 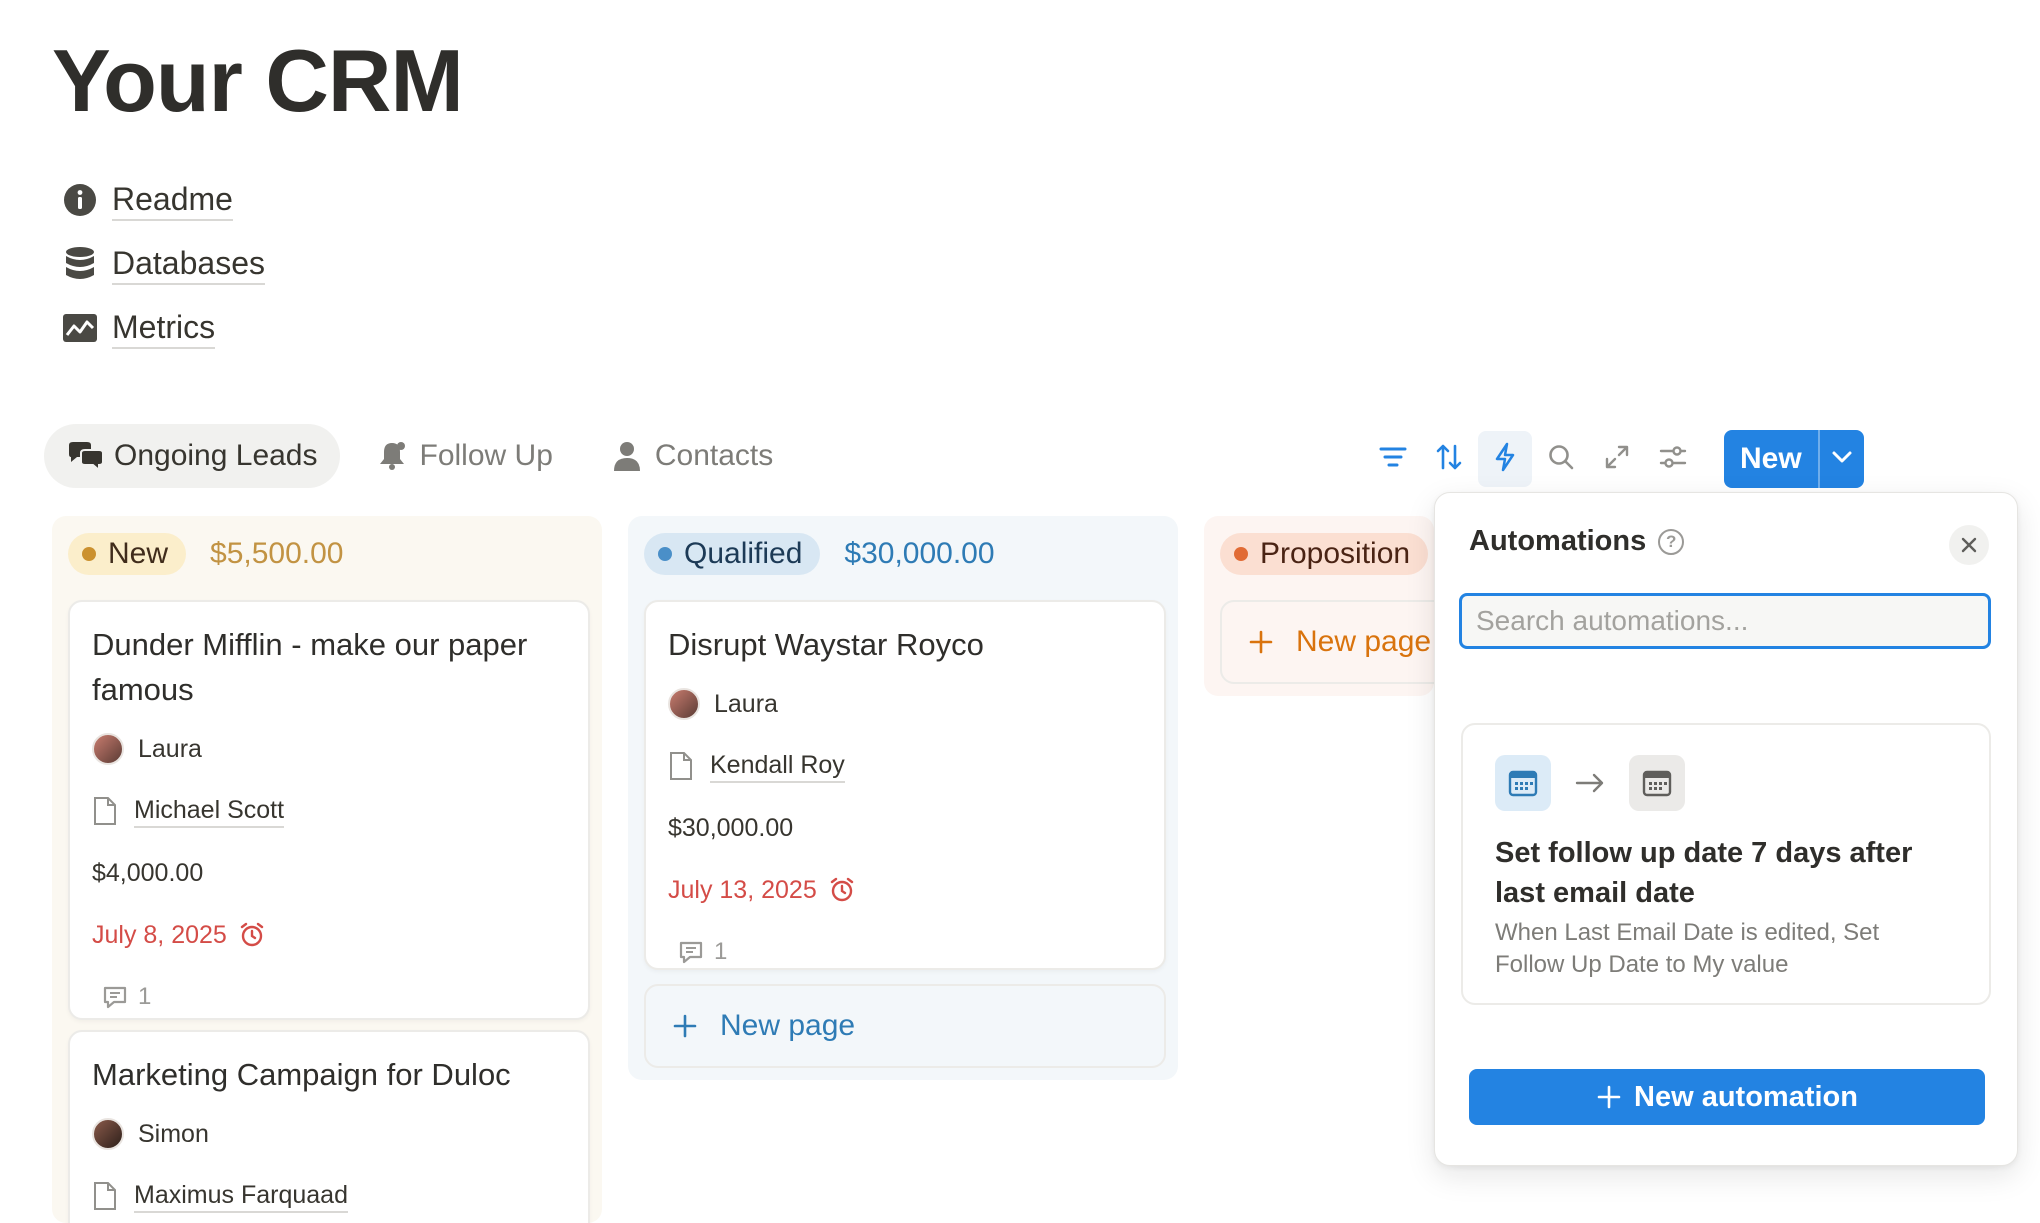 What do you see at coordinates (721, 951) in the screenshot?
I see `comment-count: 1` at bounding box center [721, 951].